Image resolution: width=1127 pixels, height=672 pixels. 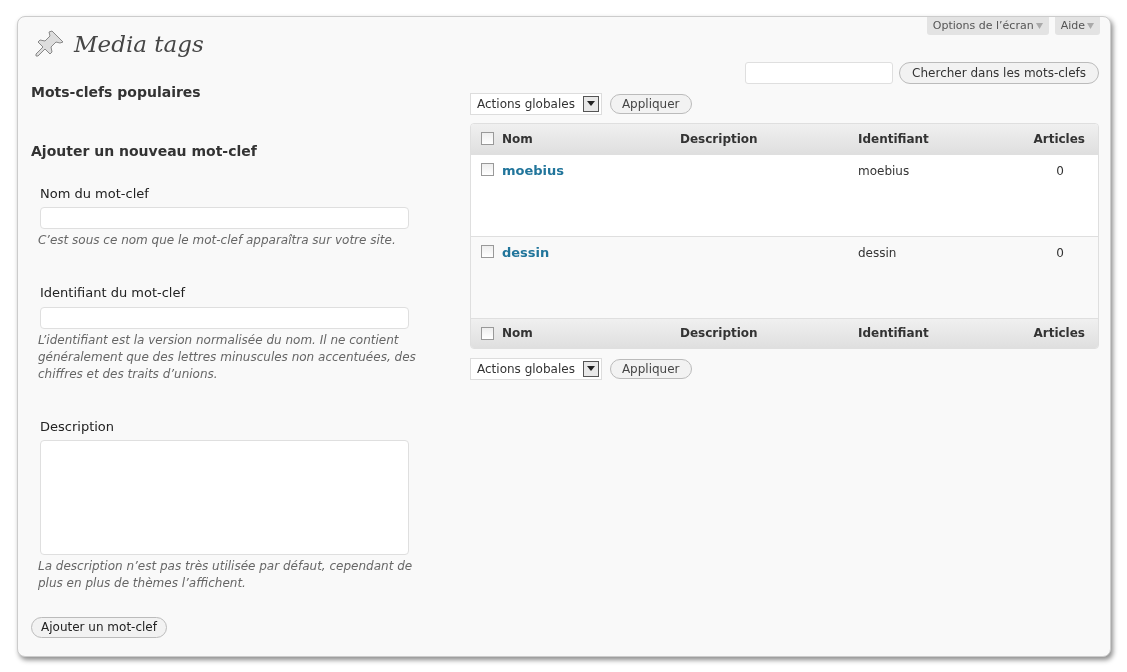 I want to click on help-tab: Aide, so click(x=1077, y=26).